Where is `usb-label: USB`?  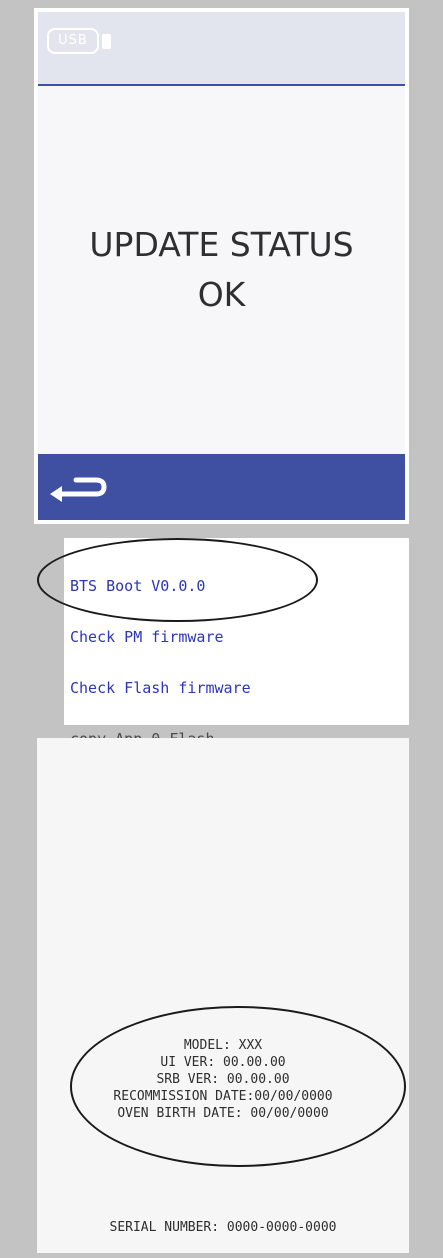
usb-label: USB is located at coordinates (73, 40).